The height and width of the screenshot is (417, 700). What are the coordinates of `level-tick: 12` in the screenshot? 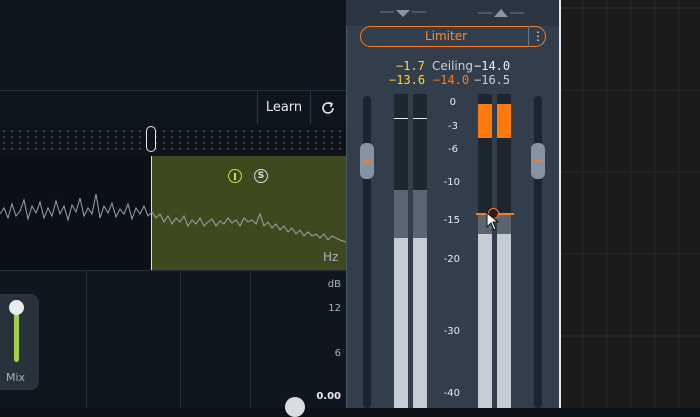 It's located at (334, 308).